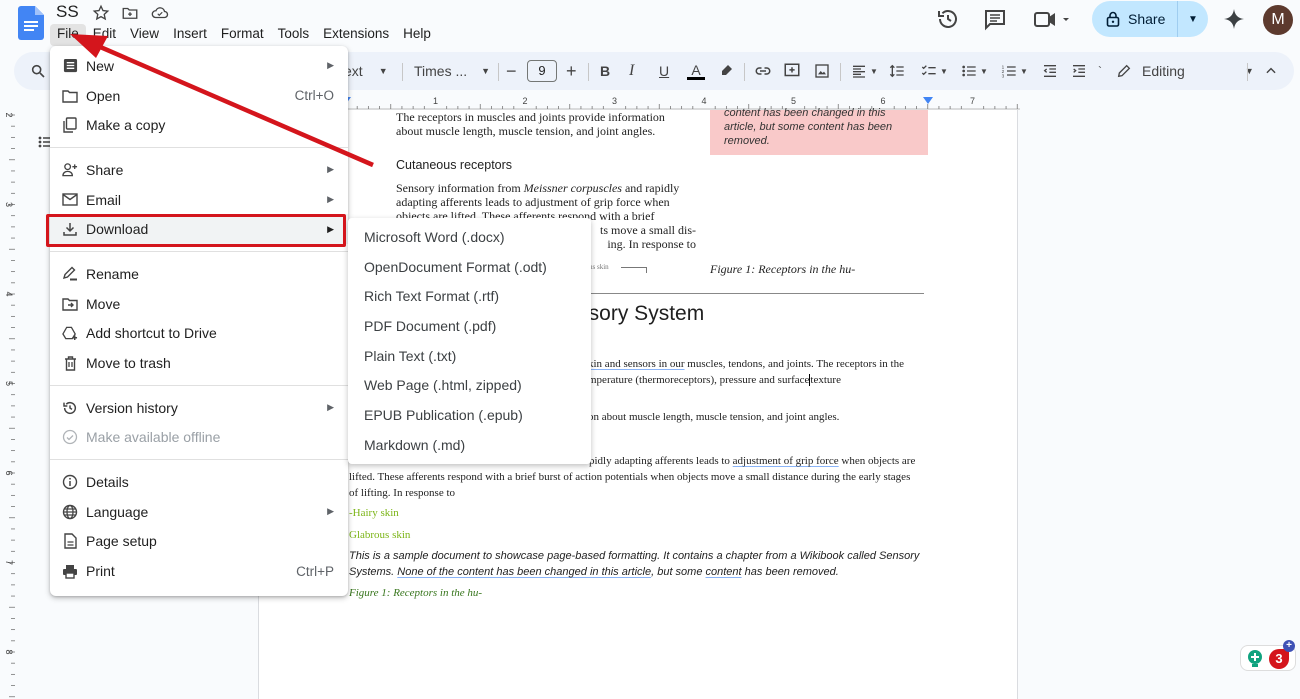  I want to click on star-icon, so click(102, 13).